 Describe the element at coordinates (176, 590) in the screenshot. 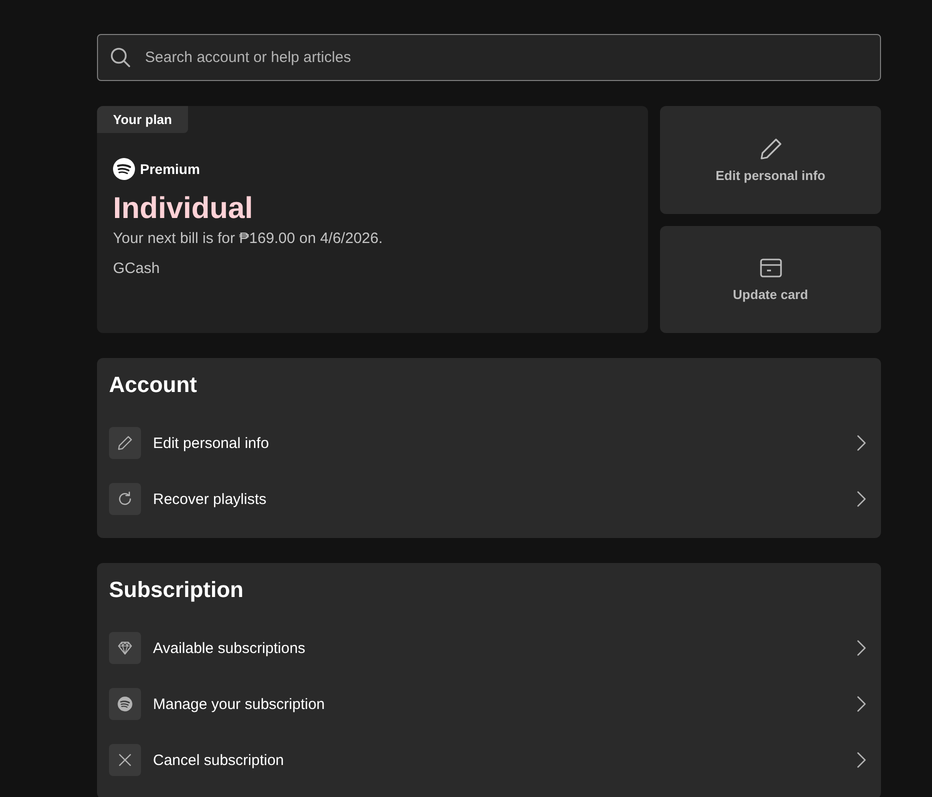

I see `section-title: Subscription` at that location.